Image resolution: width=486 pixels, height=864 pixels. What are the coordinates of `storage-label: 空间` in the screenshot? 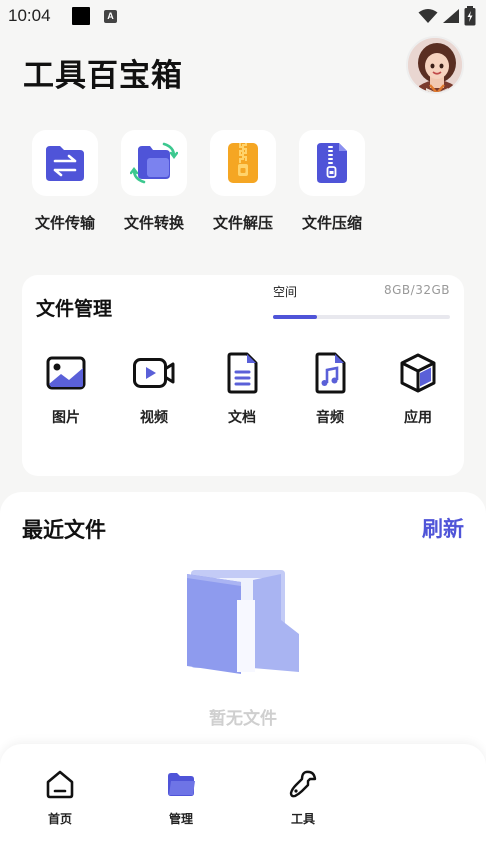 It's located at (285, 292).